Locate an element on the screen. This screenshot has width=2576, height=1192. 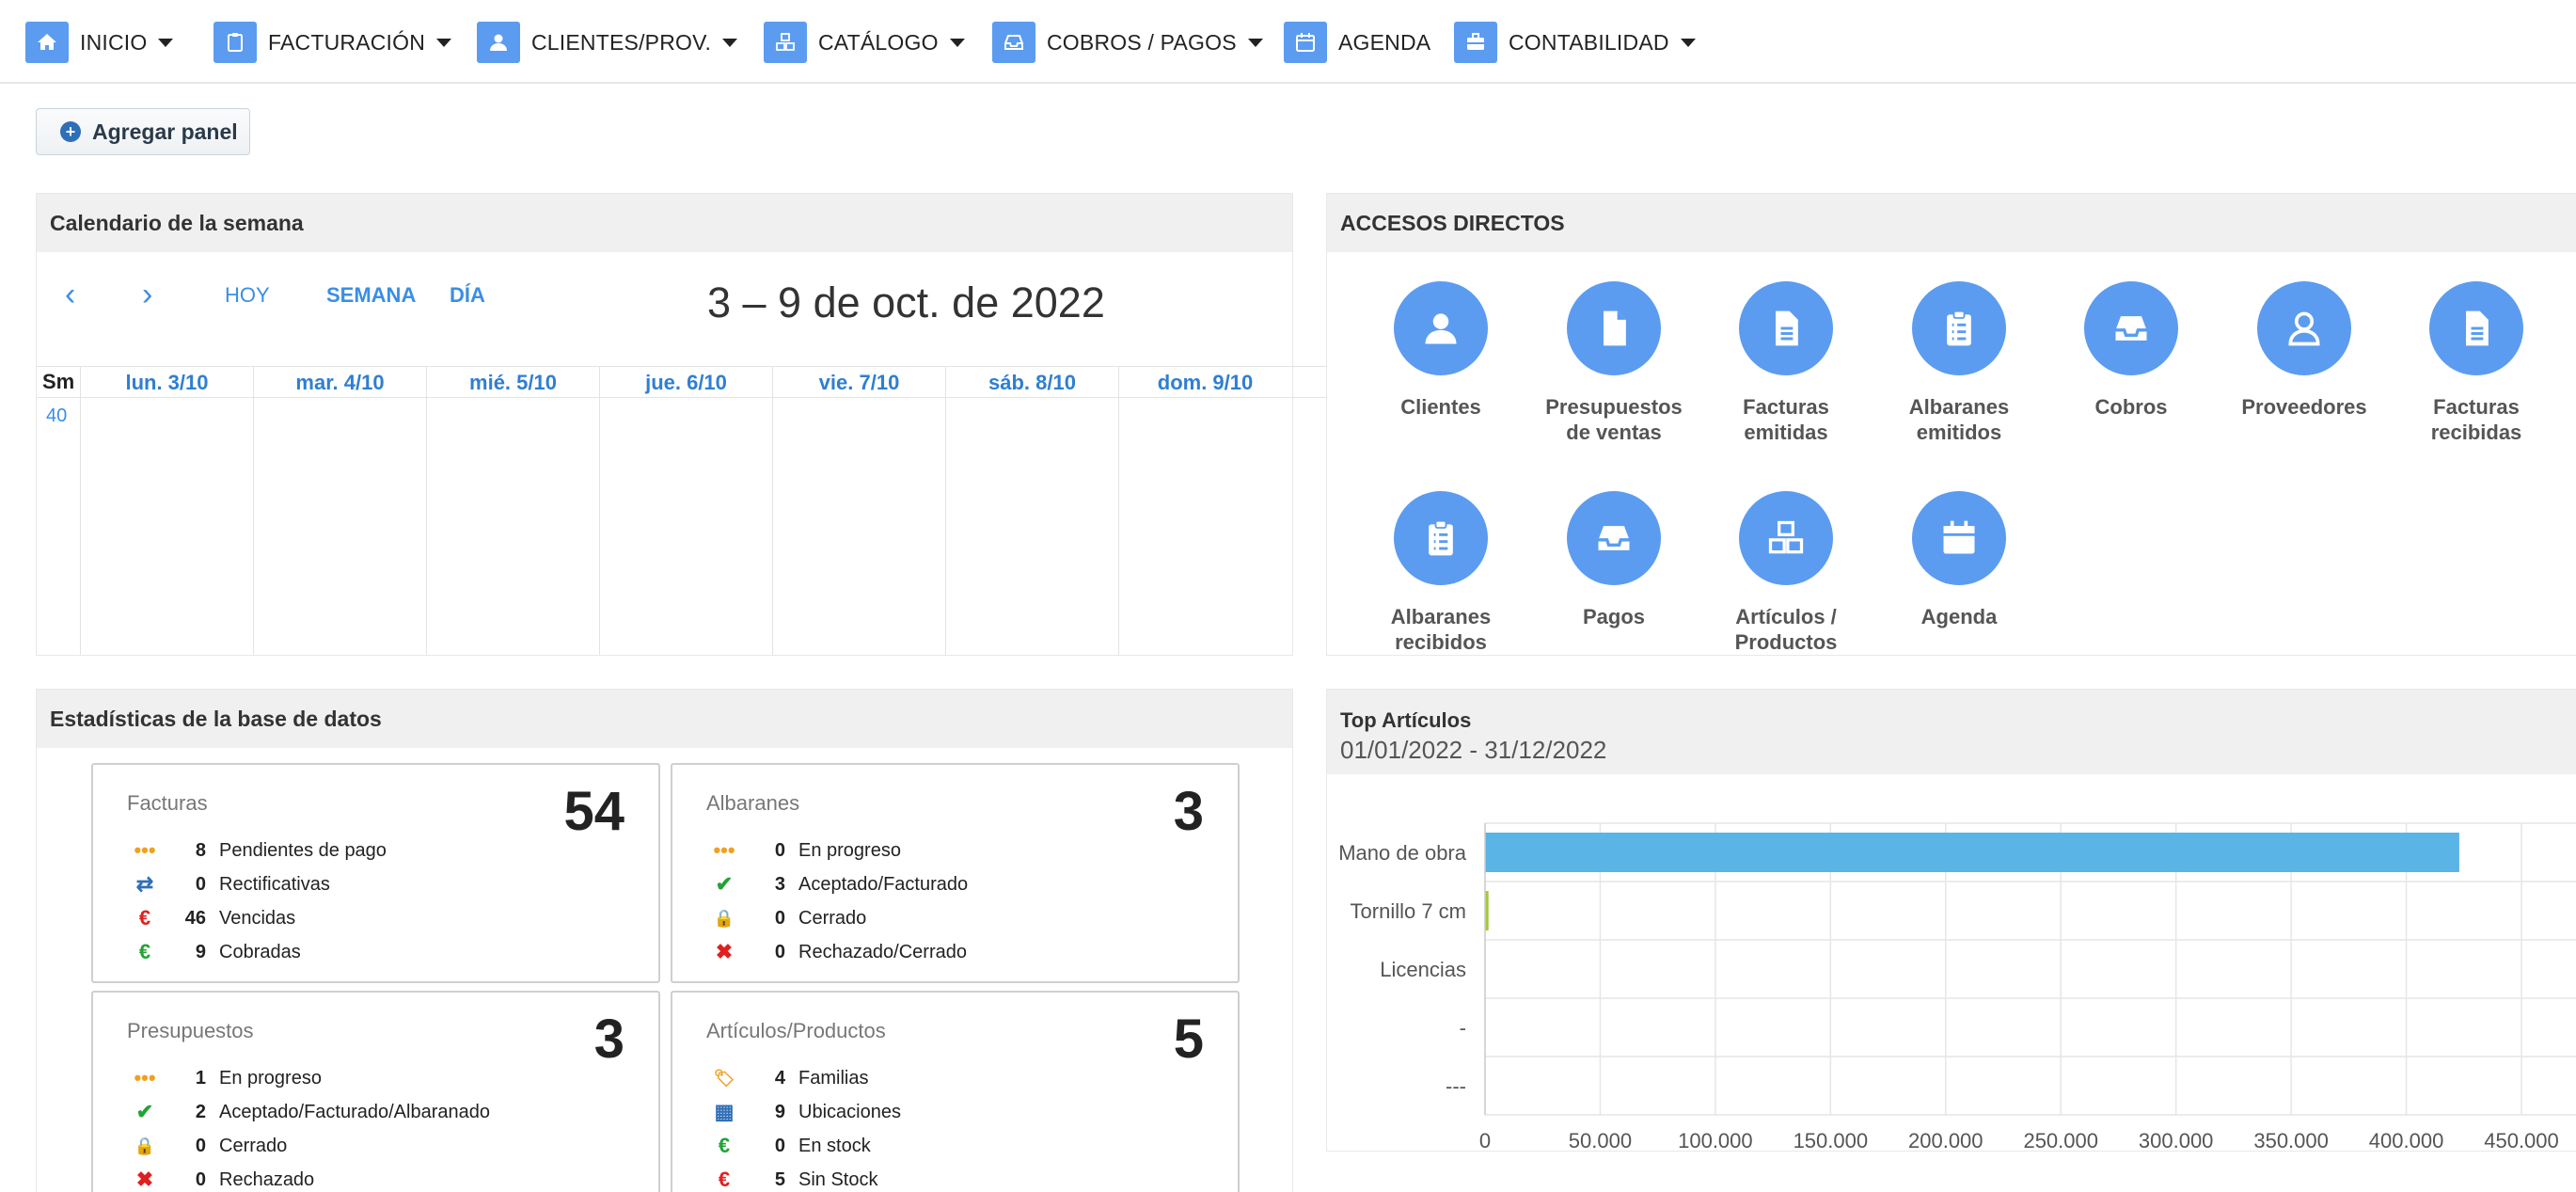
shortcut-label: Albaranes is located at coordinates (1959, 407).